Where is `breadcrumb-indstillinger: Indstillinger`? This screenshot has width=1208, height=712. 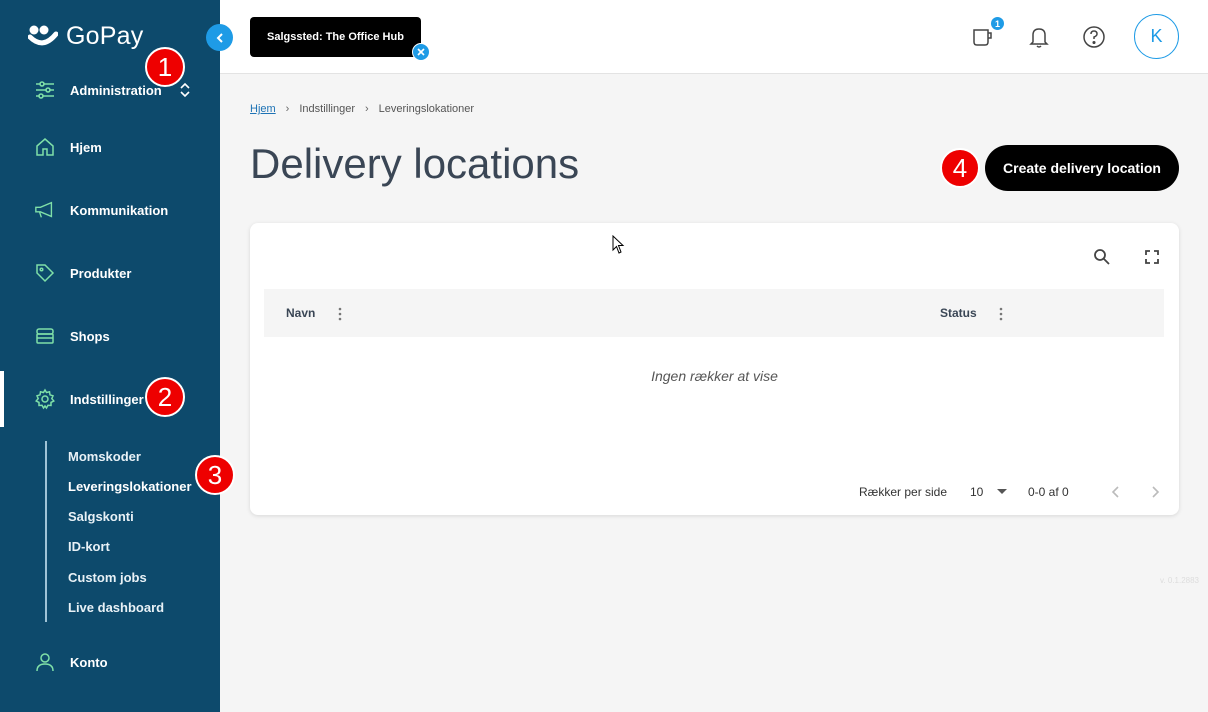
breadcrumb-indstillinger: Indstillinger is located at coordinates (327, 109).